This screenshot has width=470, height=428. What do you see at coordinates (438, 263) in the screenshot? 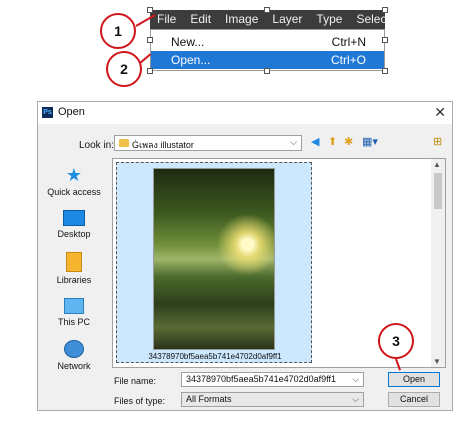
I see `vertical-scrollbar: ▲ ▼` at bounding box center [438, 263].